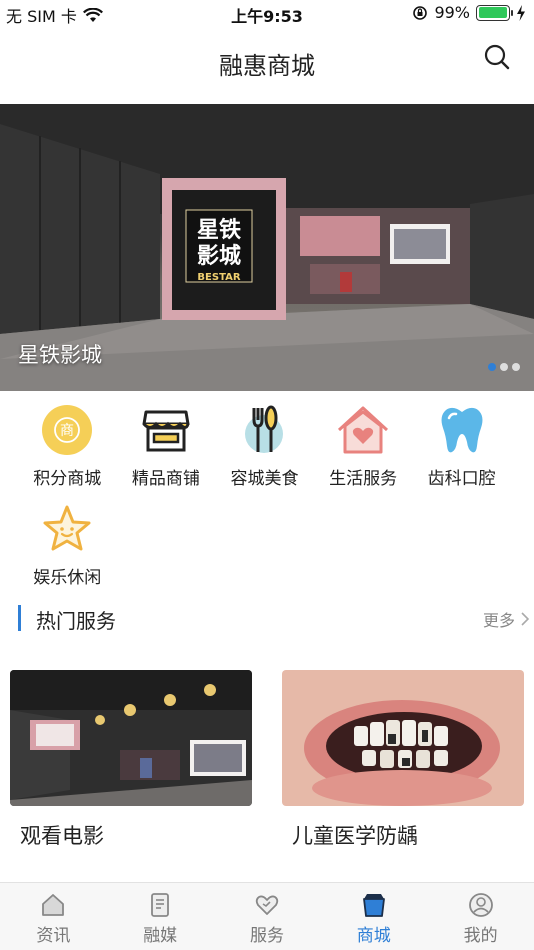 Image resolution: width=534 pixels, height=950 pixels. Describe the element at coordinates (420, 12) in the screenshot. I see `orientation-lock-icon` at that location.